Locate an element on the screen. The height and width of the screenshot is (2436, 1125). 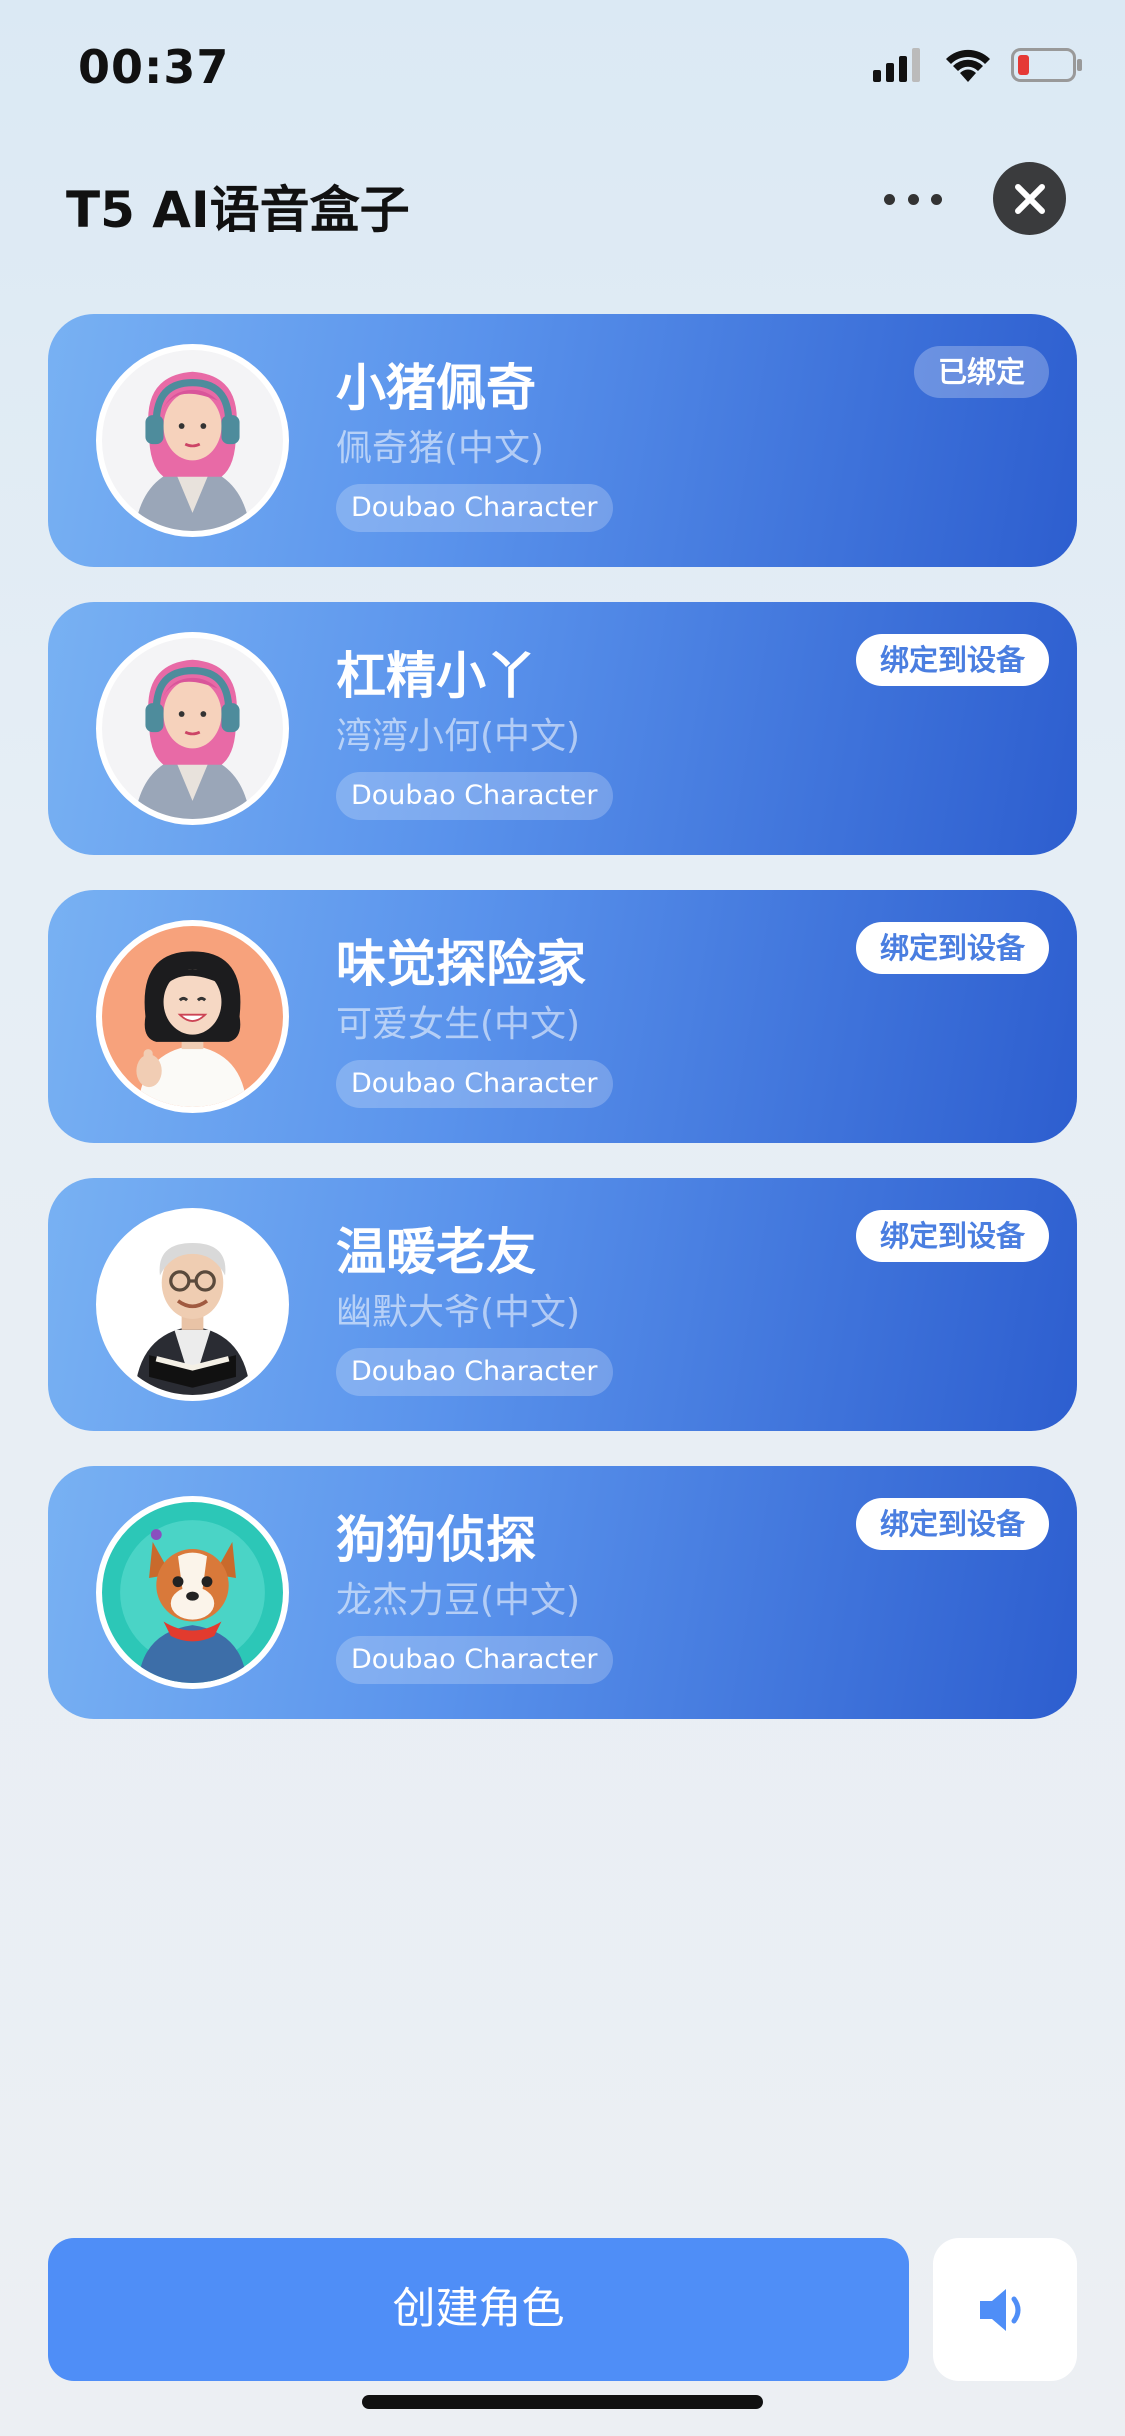
character-voice: 幽默大爷(中文) is located at coordinates (458, 1312).